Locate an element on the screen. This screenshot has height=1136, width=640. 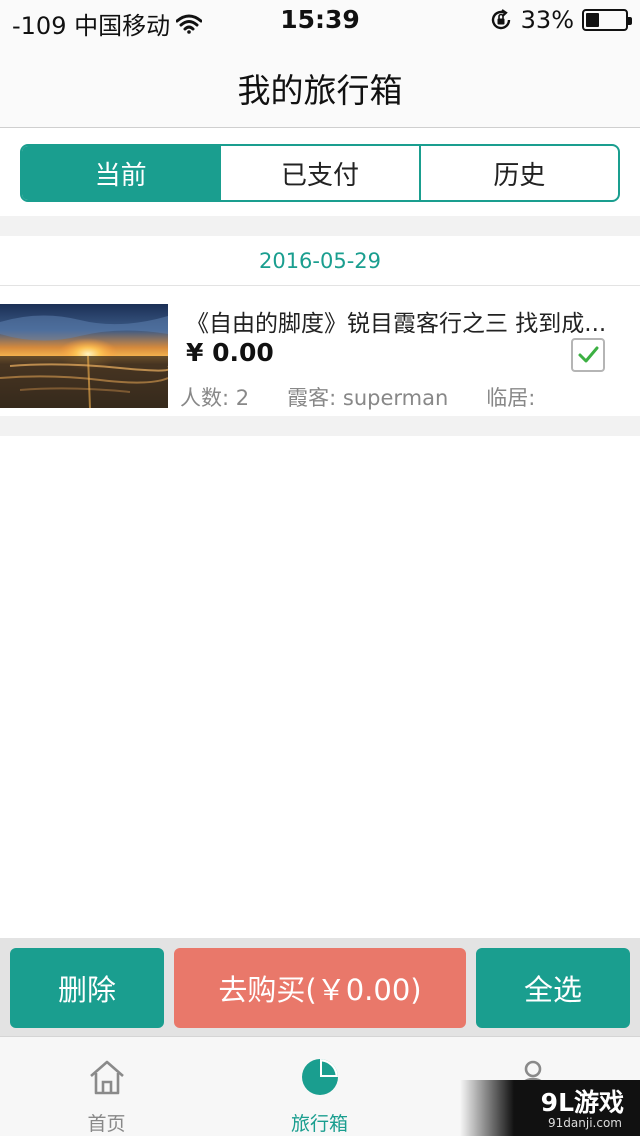
trip-price: ¥ 0.00 is located at coordinates (230, 352).